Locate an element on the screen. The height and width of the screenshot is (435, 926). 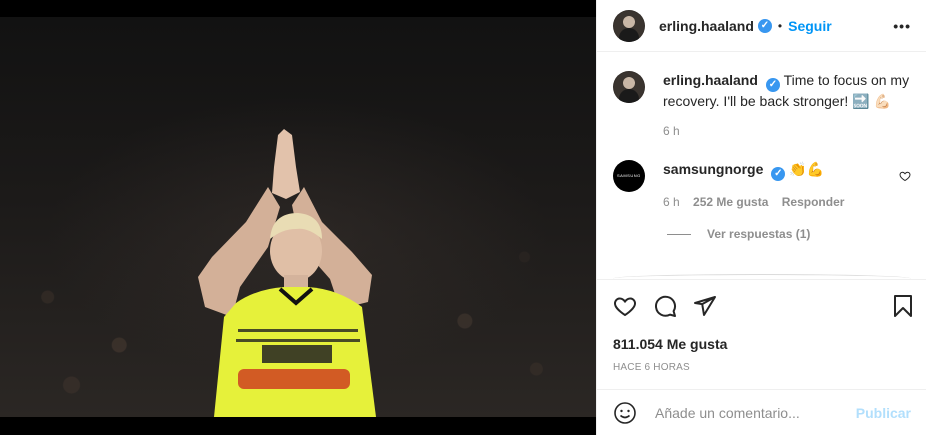
caption-username: erling.haaland is located at coordinates (710, 80).